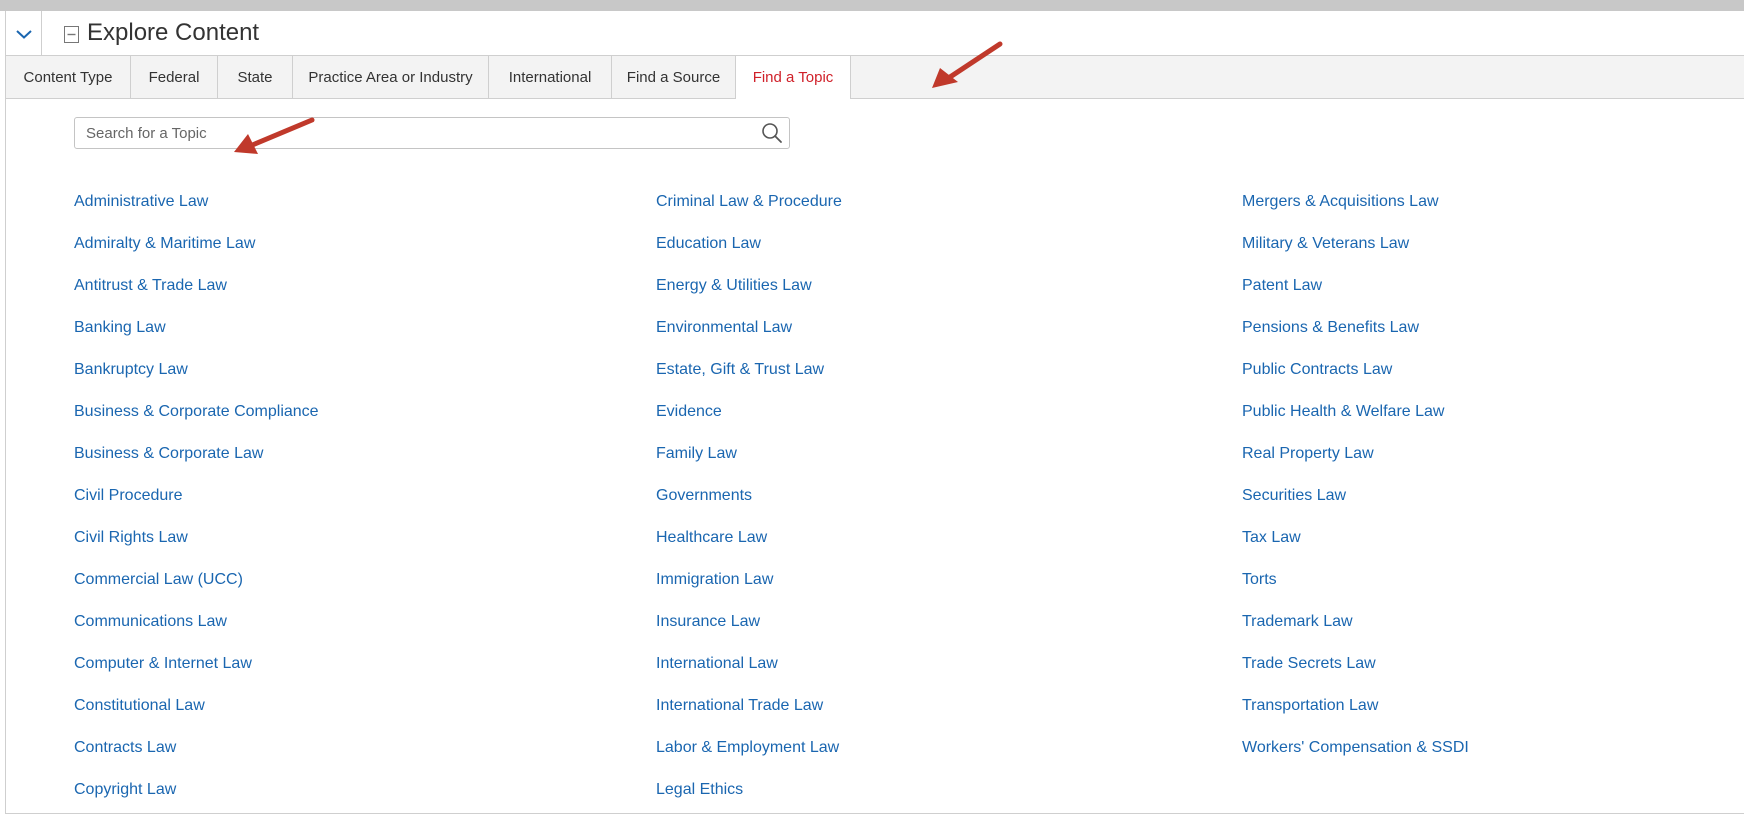 The width and height of the screenshot is (1744, 819). What do you see at coordinates (354, 673) in the screenshot?
I see `topic-link: Computer & Internet Law` at bounding box center [354, 673].